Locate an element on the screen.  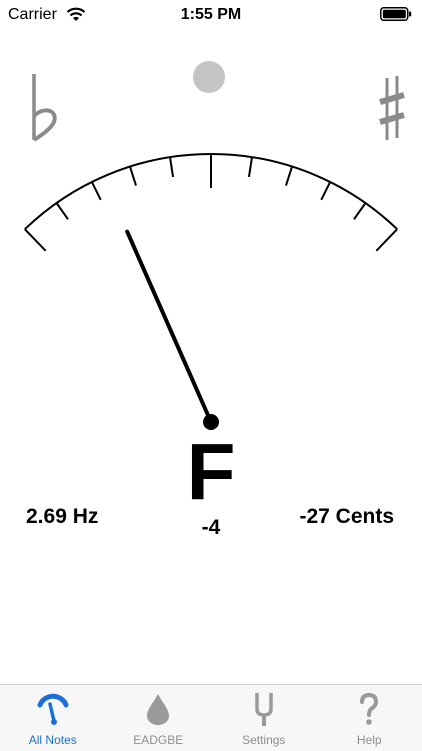
note-name: F is located at coordinates (211, 472).